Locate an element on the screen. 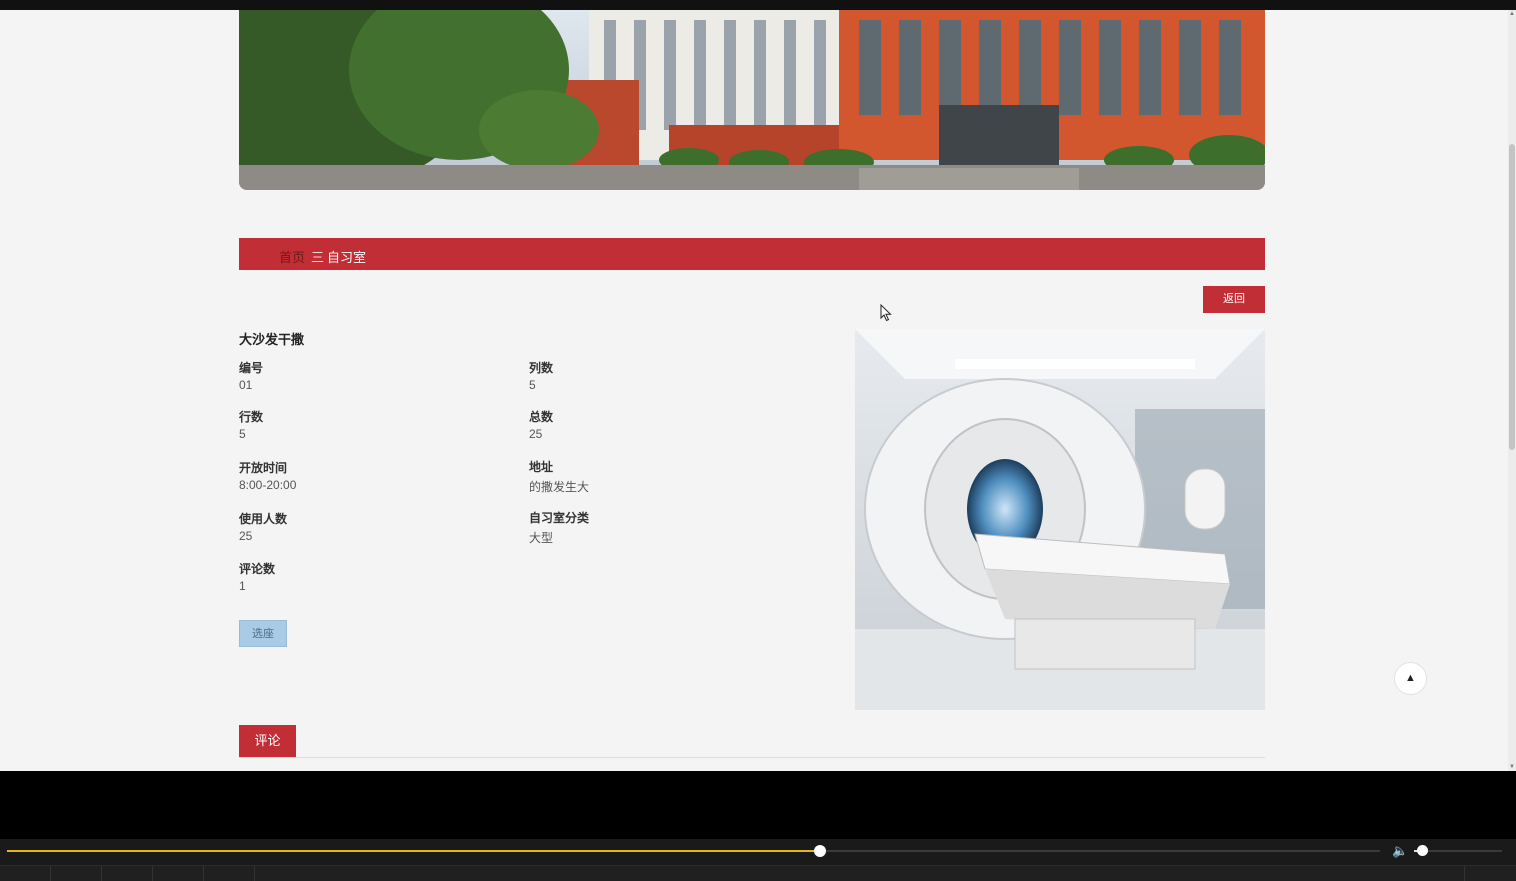 The height and width of the screenshot is (881, 1516). vertical-scrollbar: ▲ ▼ is located at coordinates (1512, 390).